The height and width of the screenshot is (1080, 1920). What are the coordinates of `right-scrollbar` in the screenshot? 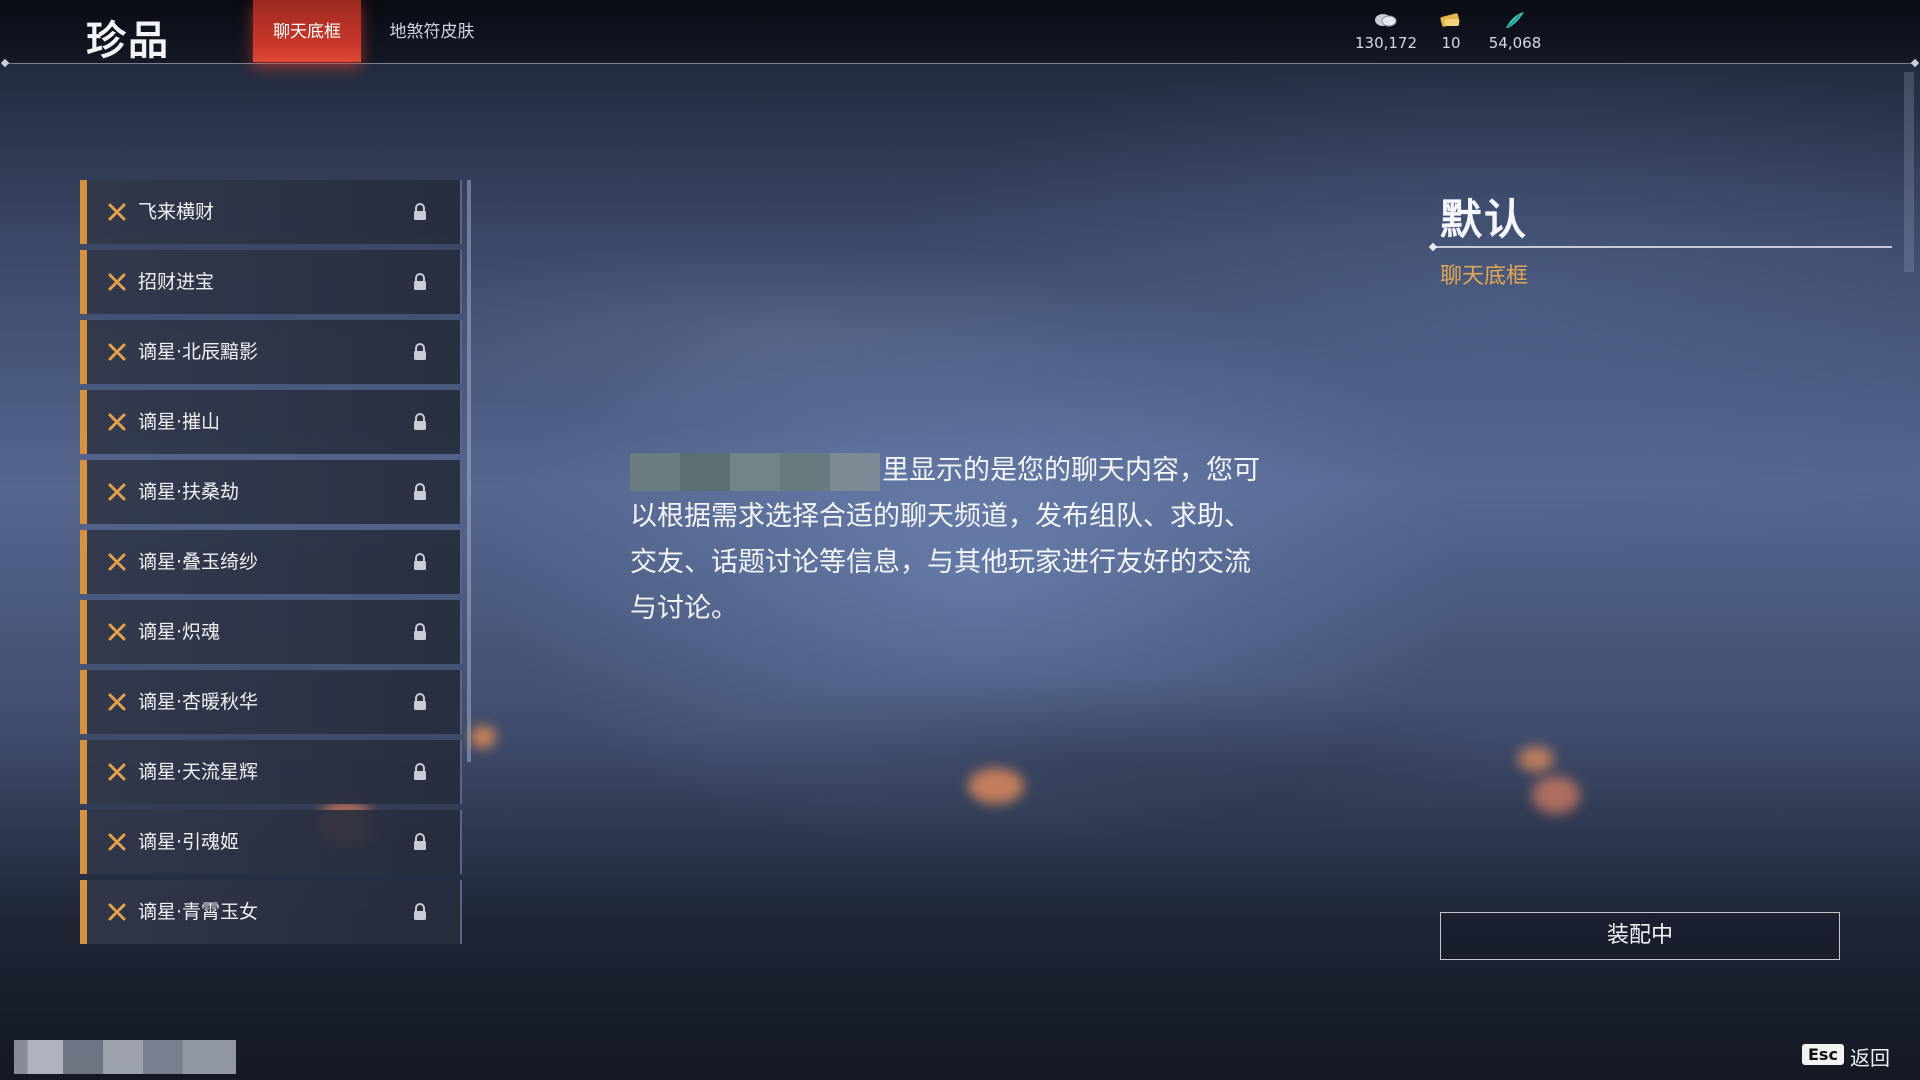 It's located at (1909, 172).